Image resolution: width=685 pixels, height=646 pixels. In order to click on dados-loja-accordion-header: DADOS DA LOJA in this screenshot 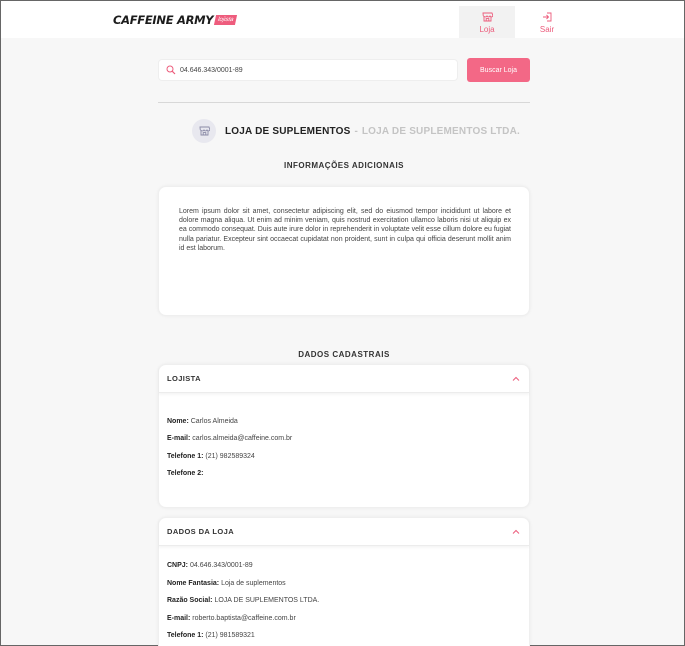, I will do `click(344, 532)`.